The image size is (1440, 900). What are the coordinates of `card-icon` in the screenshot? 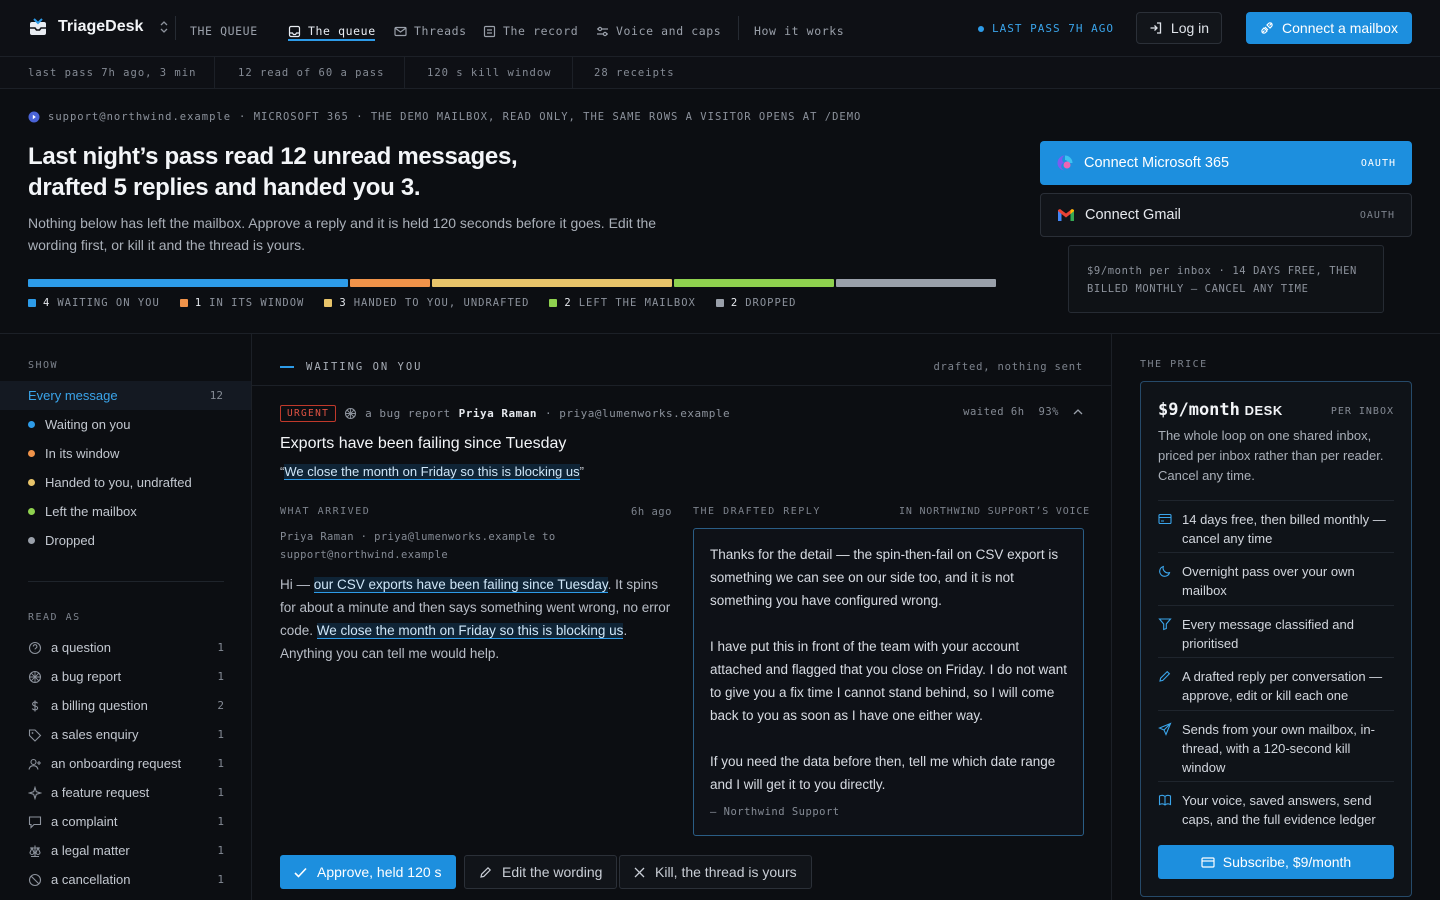 It's located at (1208, 862).